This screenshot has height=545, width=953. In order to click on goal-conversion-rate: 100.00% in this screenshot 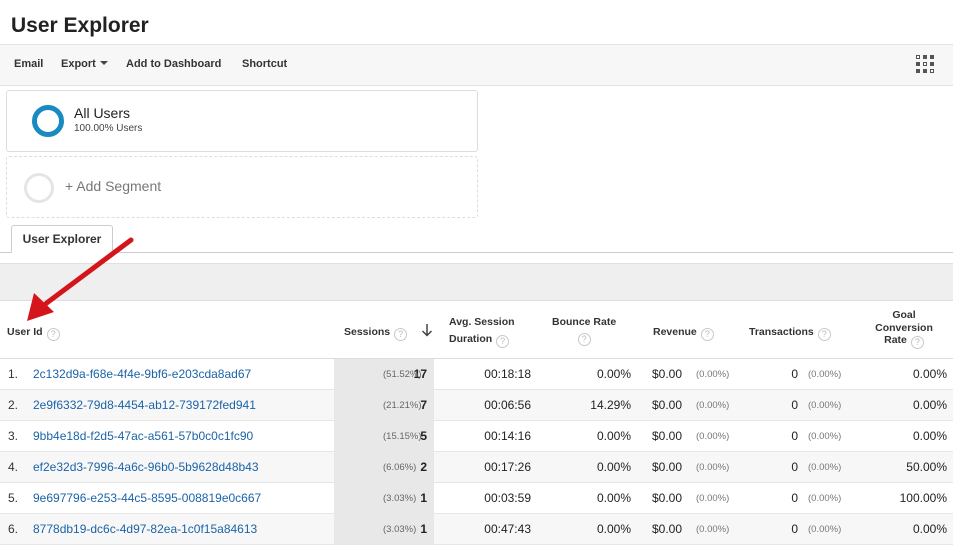, I will do `click(923, 498)`.